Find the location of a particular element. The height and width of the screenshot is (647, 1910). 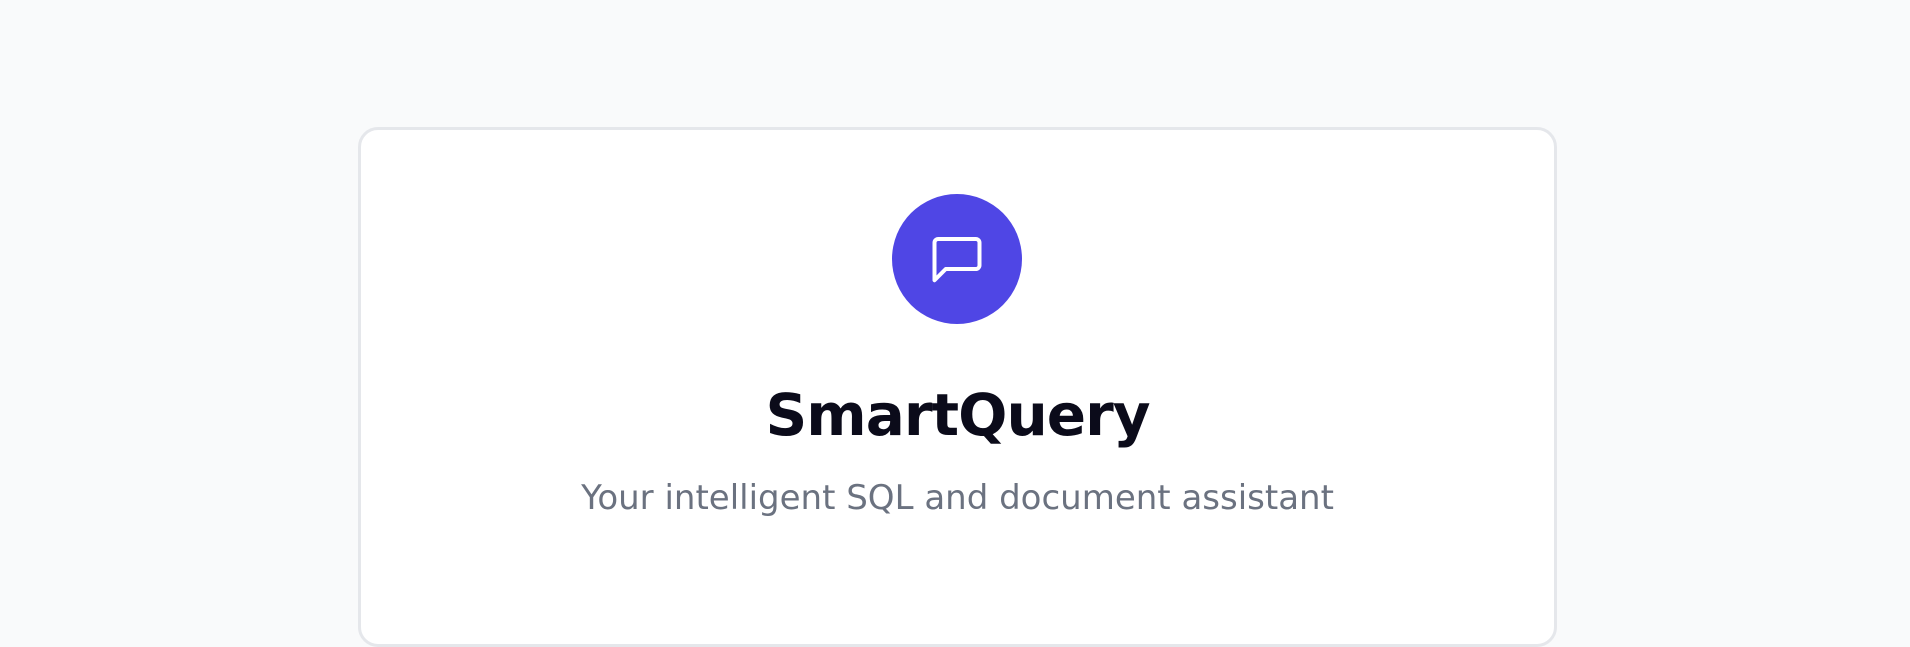

logo is located at coordinates (957, 259).